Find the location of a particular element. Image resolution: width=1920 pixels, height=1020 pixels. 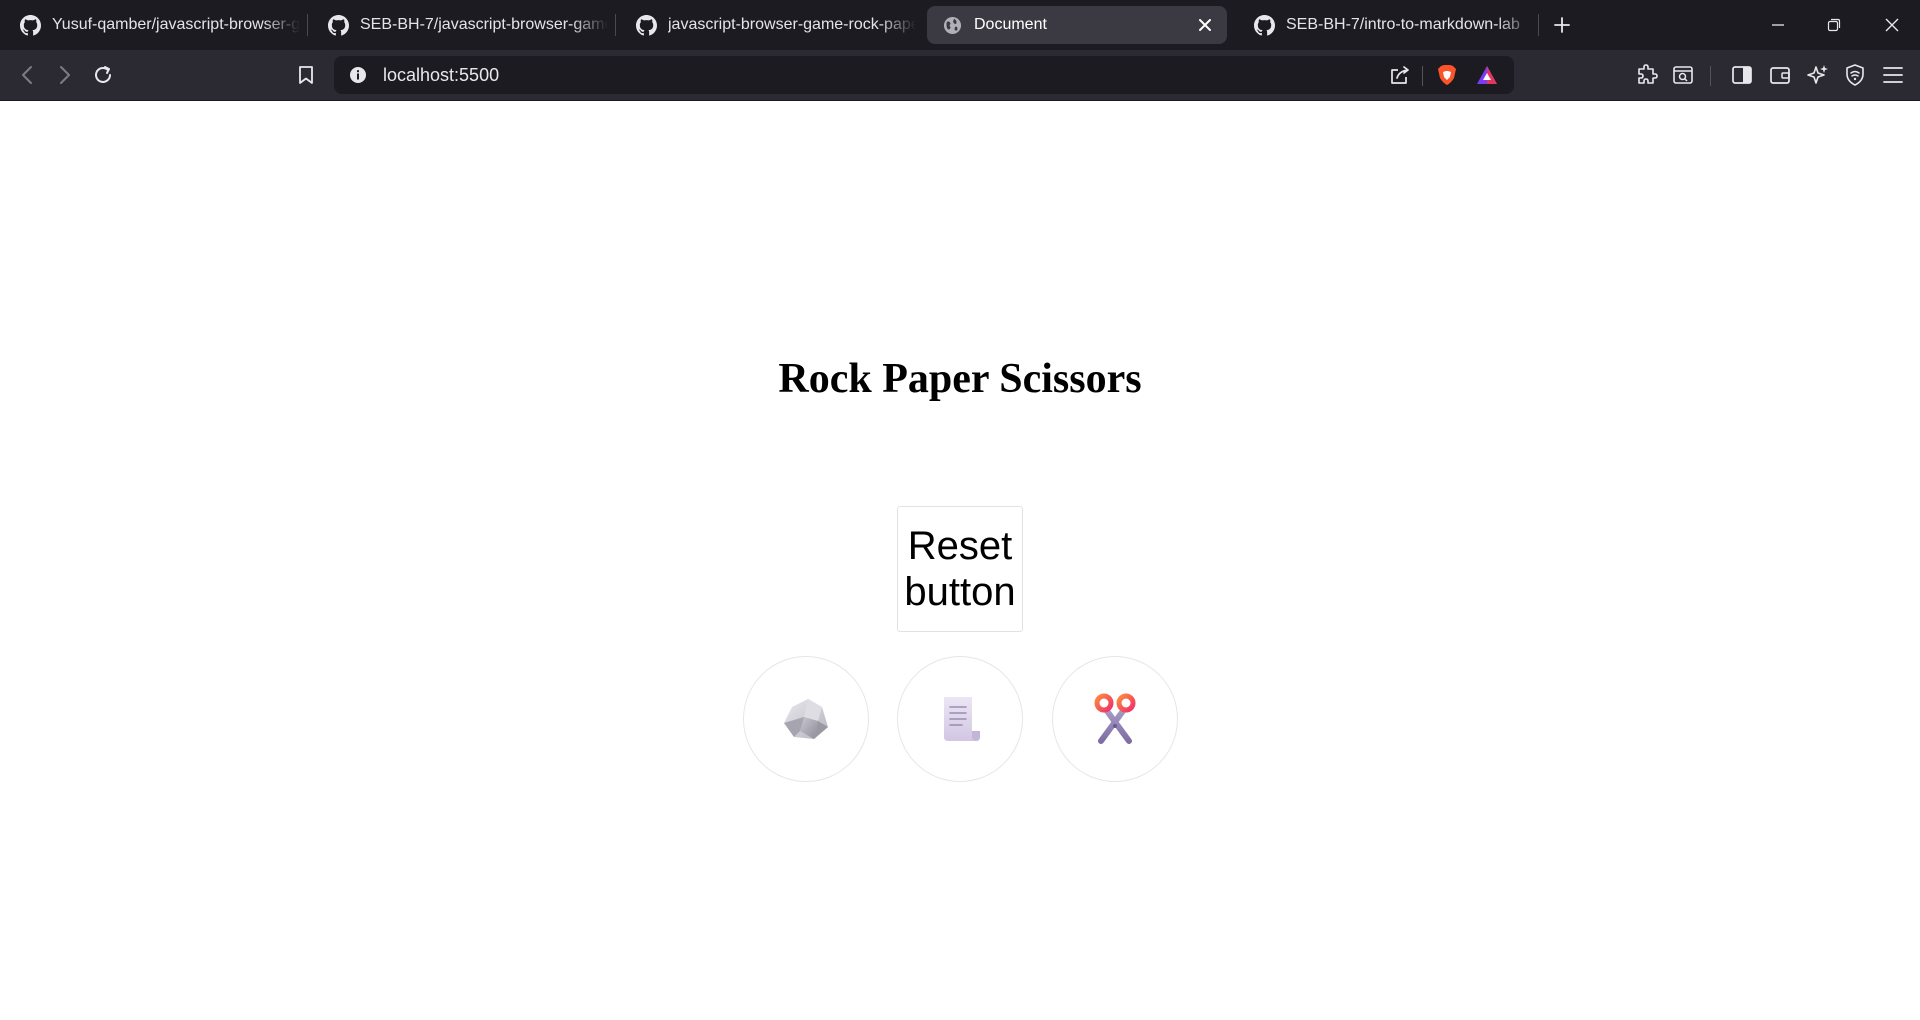

browser-toolbar: localhost:5500 is located at coordinates (960, 75).